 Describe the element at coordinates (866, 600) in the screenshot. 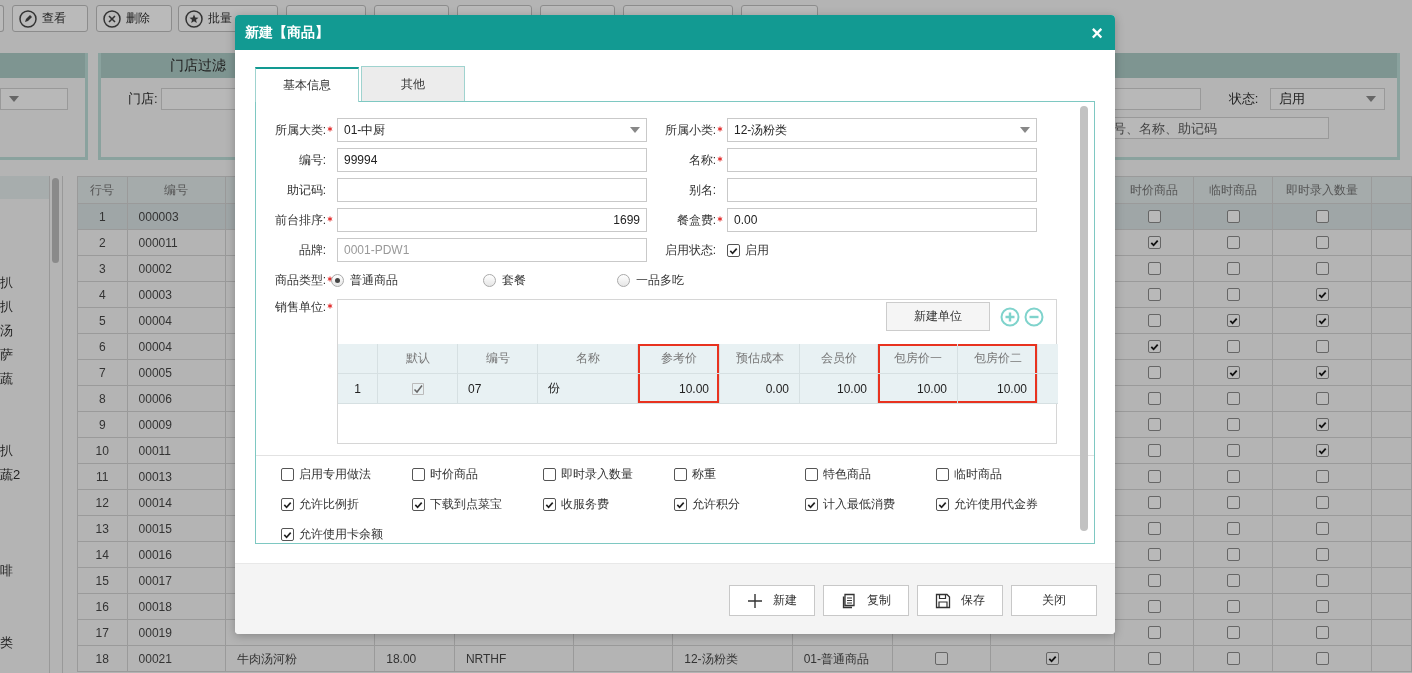

I see `copy-button: 复制` at that location.